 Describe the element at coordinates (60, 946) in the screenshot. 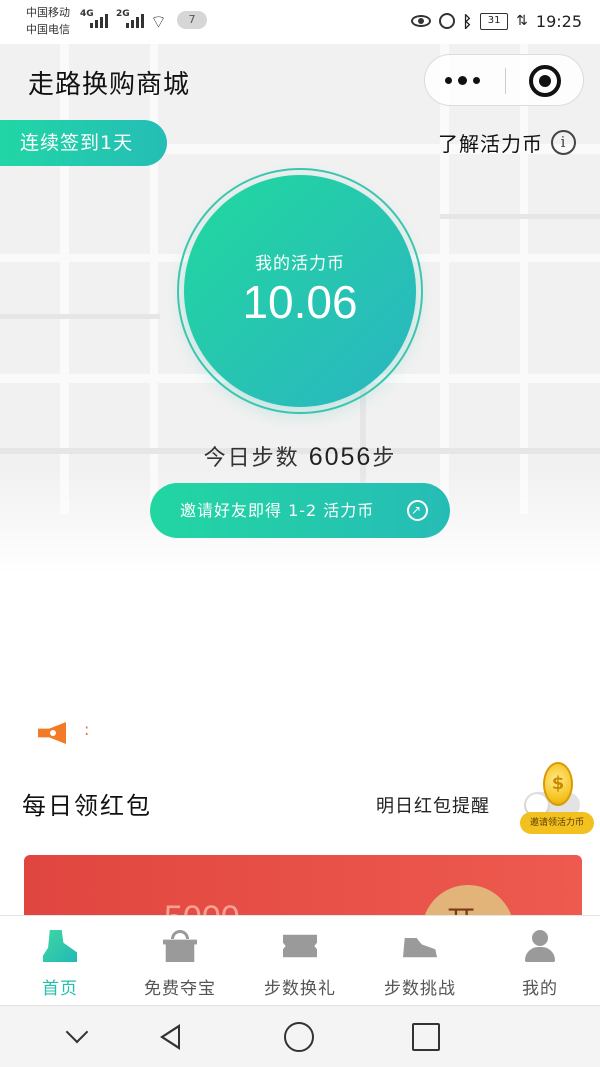

I see `shoe-icon` at that location.